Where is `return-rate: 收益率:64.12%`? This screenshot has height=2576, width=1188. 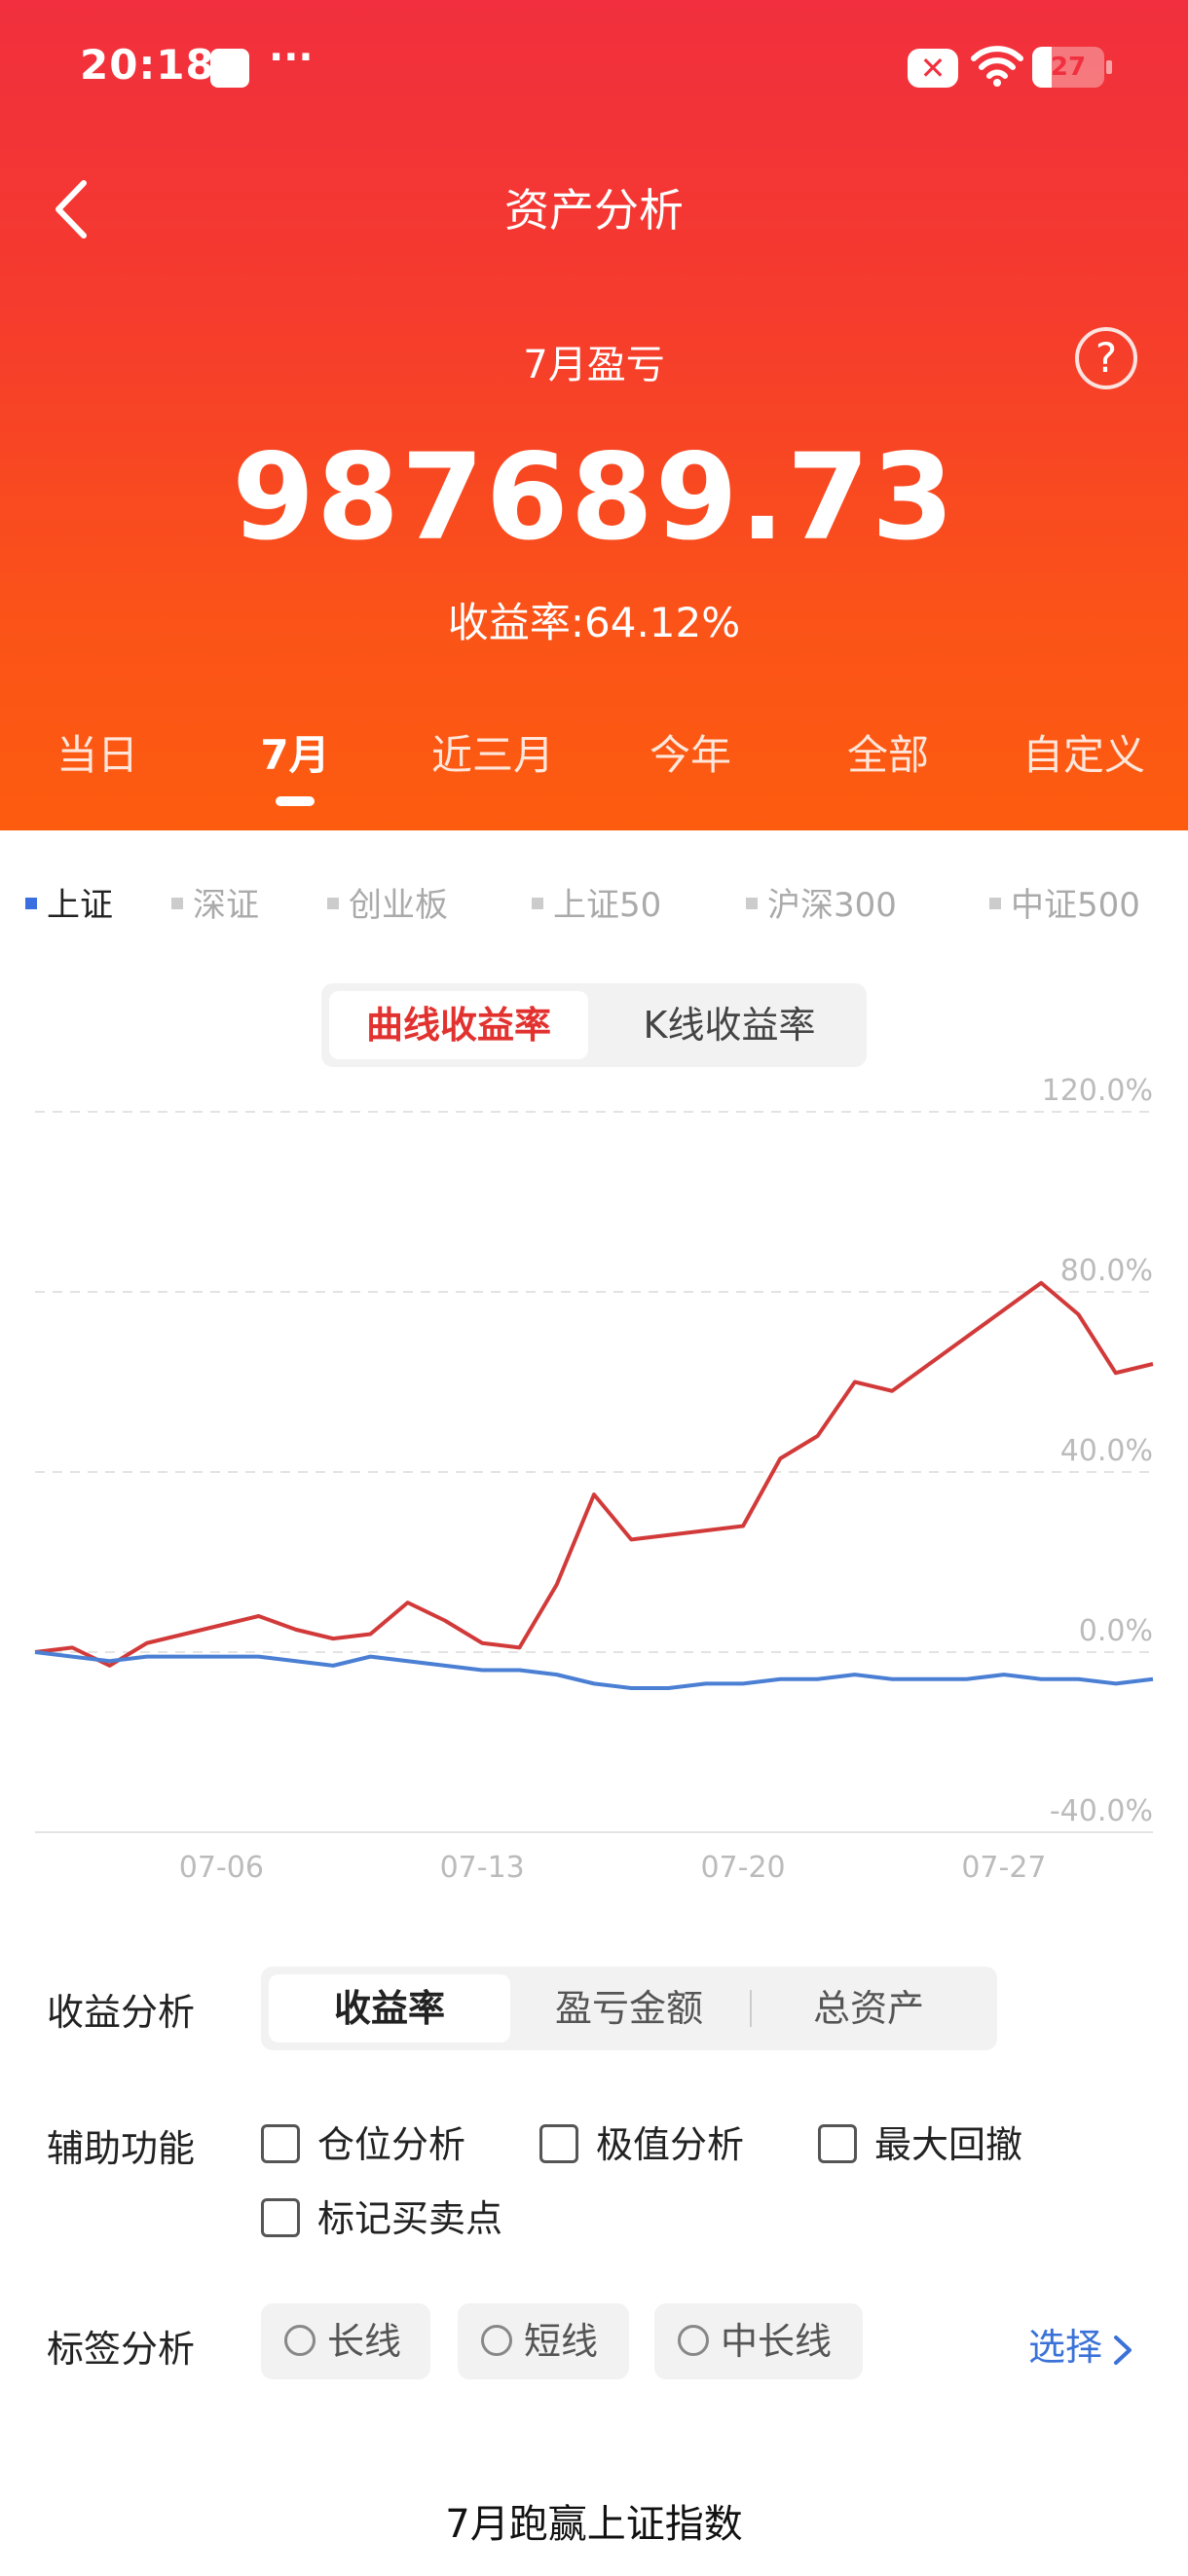
return-rate: 收益率:64.12% is located at coordinates (594, 622).